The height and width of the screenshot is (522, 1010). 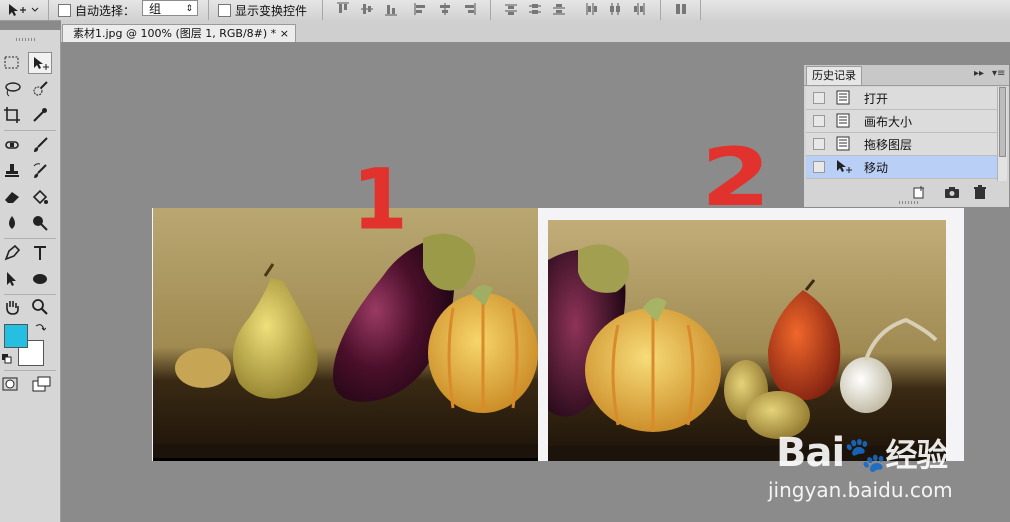 What do you see at coordinates (535, 9) in the screenshot?
I see `distribute-vcenter-icon` at bounding box center [535, 9].